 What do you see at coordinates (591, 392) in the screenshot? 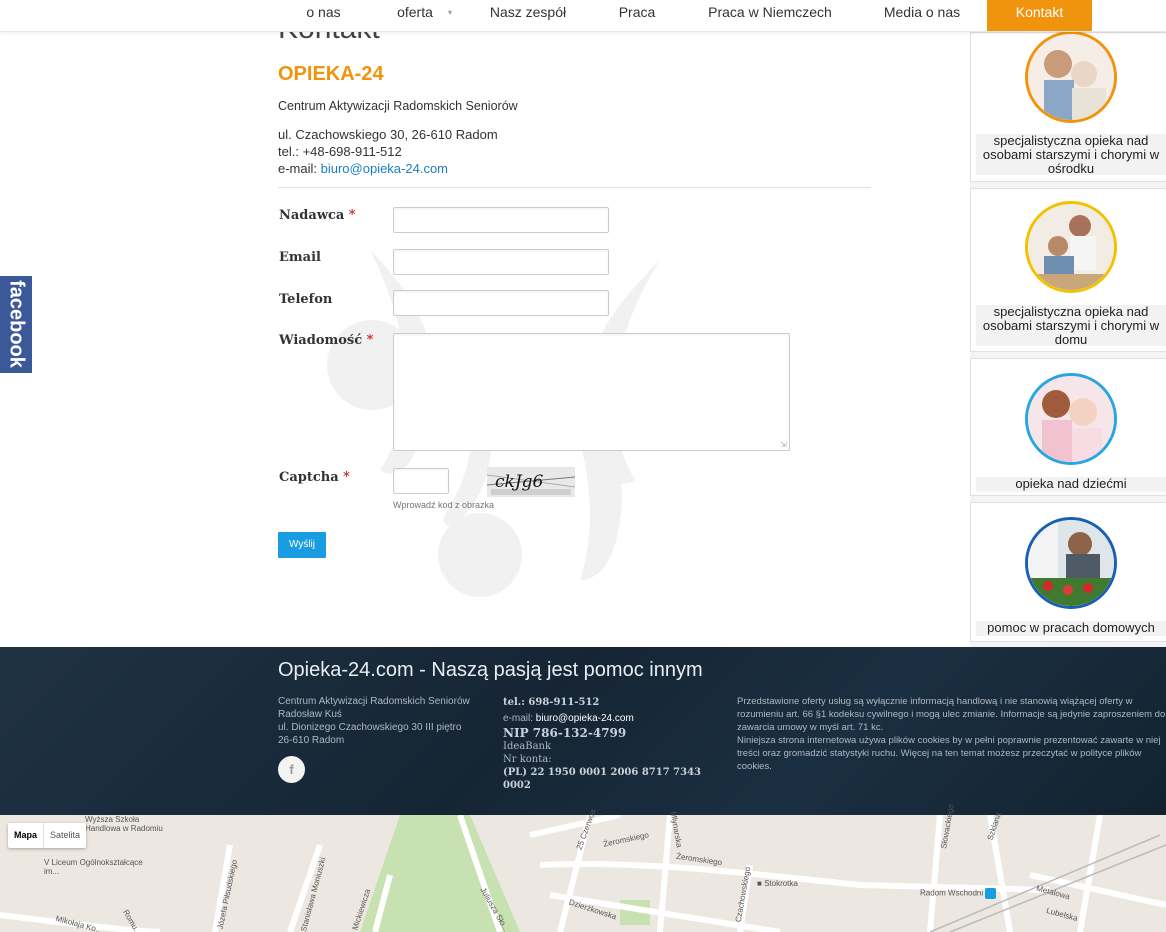
I see `message-field` at bounding box center [591, 392].